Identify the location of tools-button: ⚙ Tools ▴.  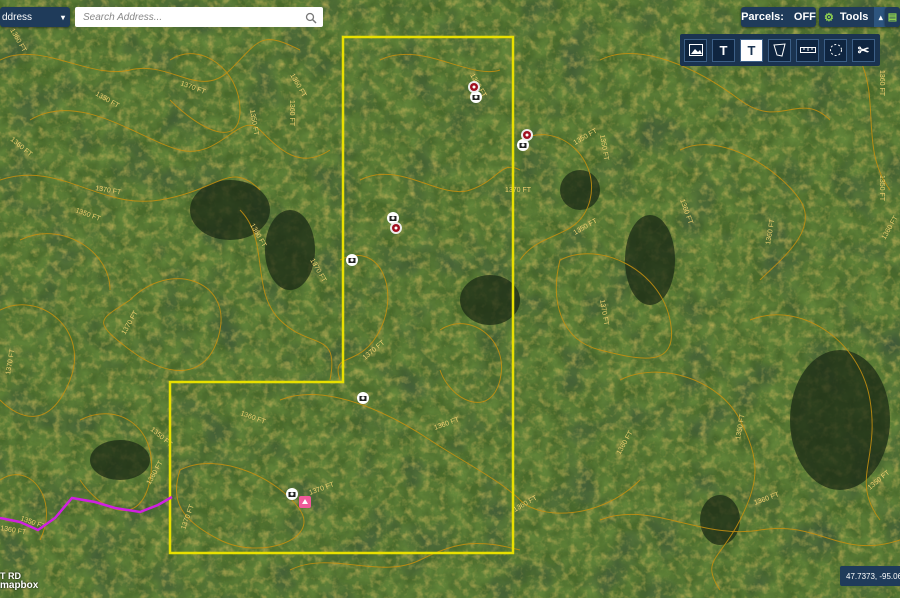
(853, 17).